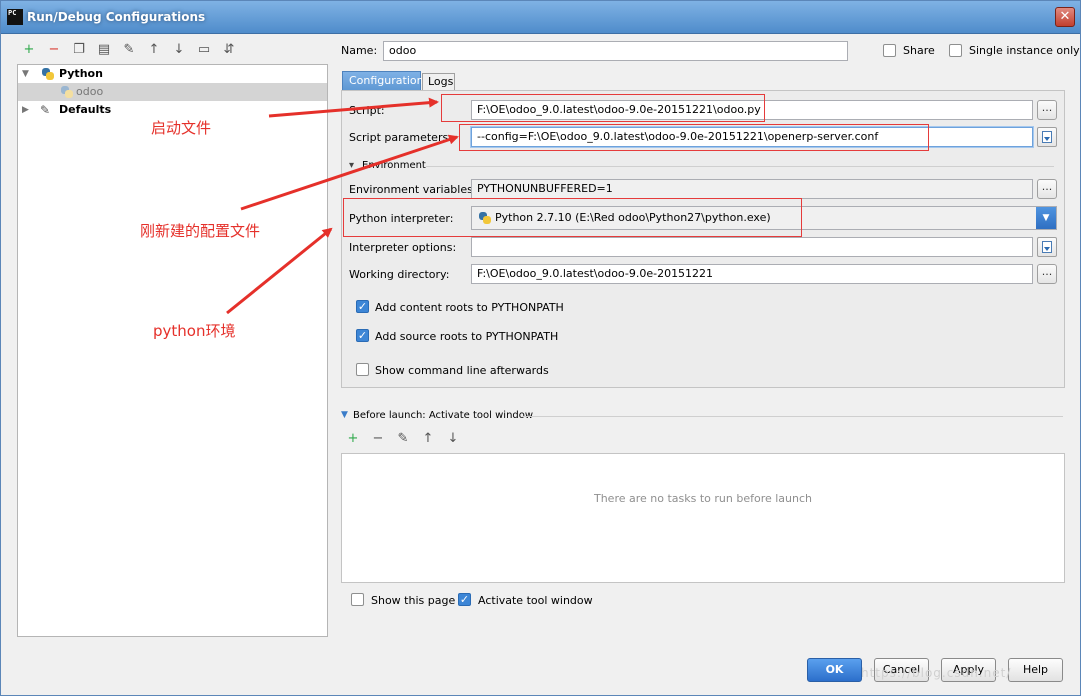 This screenshot has width=1081, height=697. I want to click on annotation-startup-file: 启动文件, so click(181, 128).